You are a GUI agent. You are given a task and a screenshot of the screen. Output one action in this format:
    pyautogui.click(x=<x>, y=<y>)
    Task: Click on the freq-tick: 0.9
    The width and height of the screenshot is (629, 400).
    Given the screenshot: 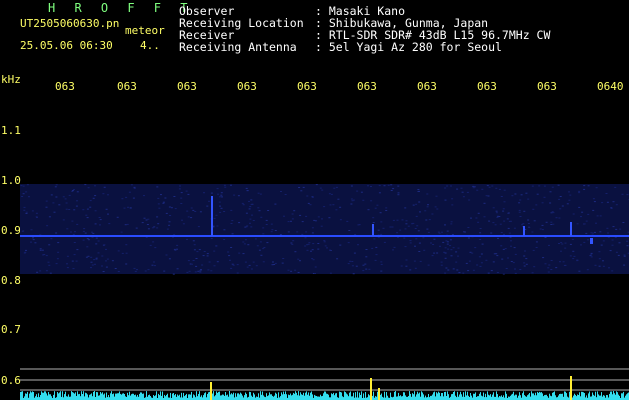 What is the action you would take?
    pyautogui.click(x=11, y=230)
    